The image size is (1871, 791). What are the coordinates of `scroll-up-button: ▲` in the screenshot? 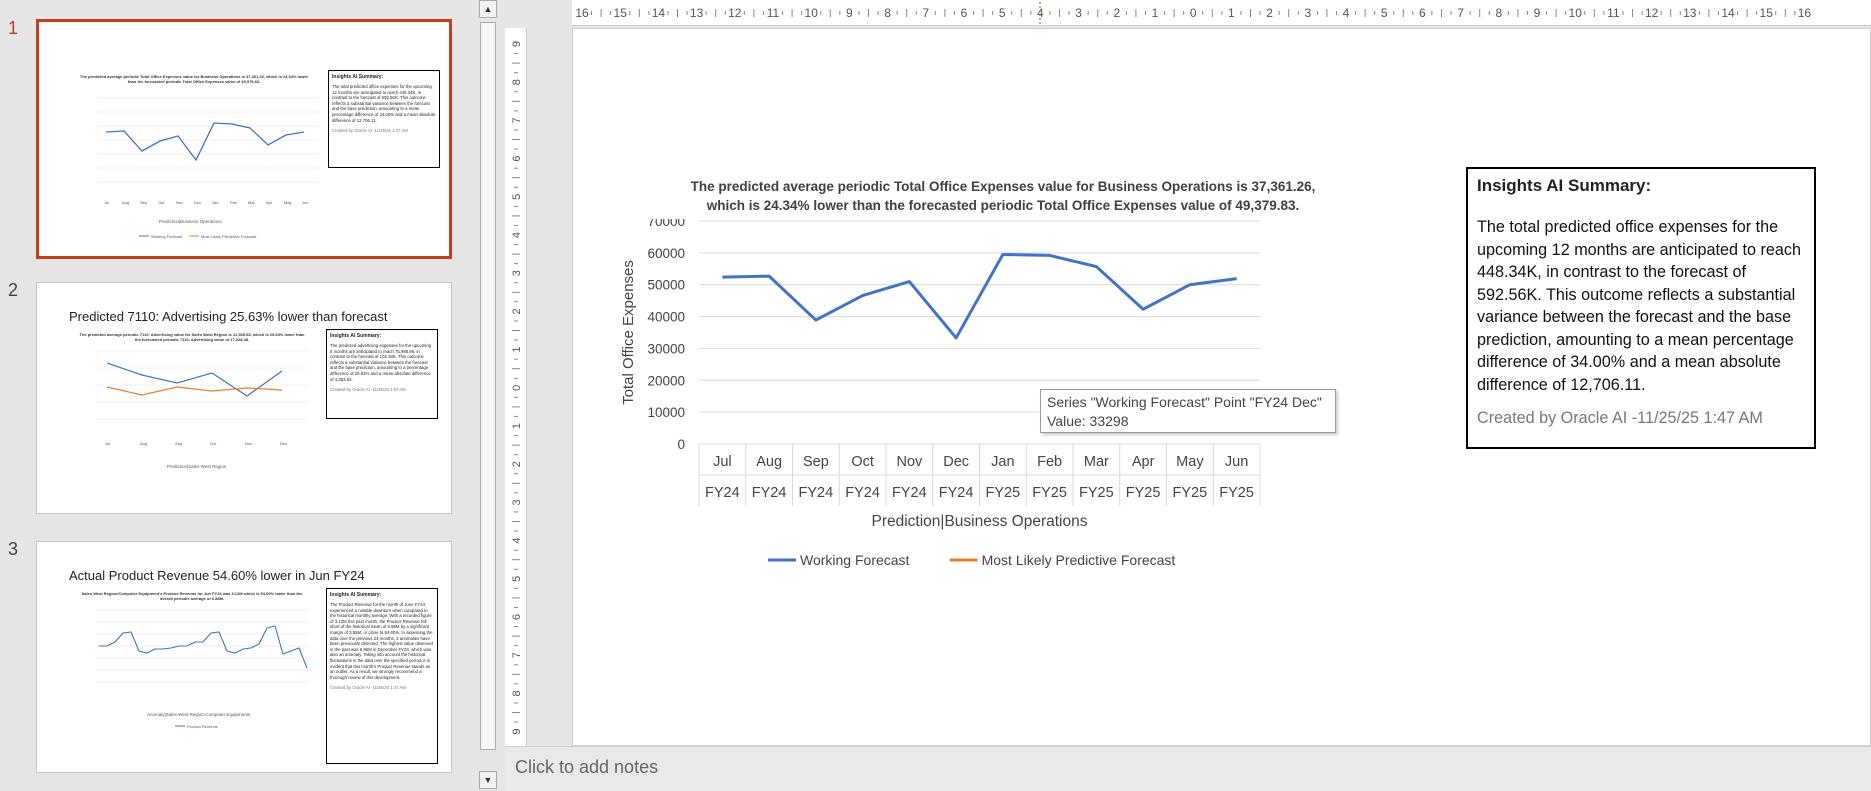 It's located at (488, 9).